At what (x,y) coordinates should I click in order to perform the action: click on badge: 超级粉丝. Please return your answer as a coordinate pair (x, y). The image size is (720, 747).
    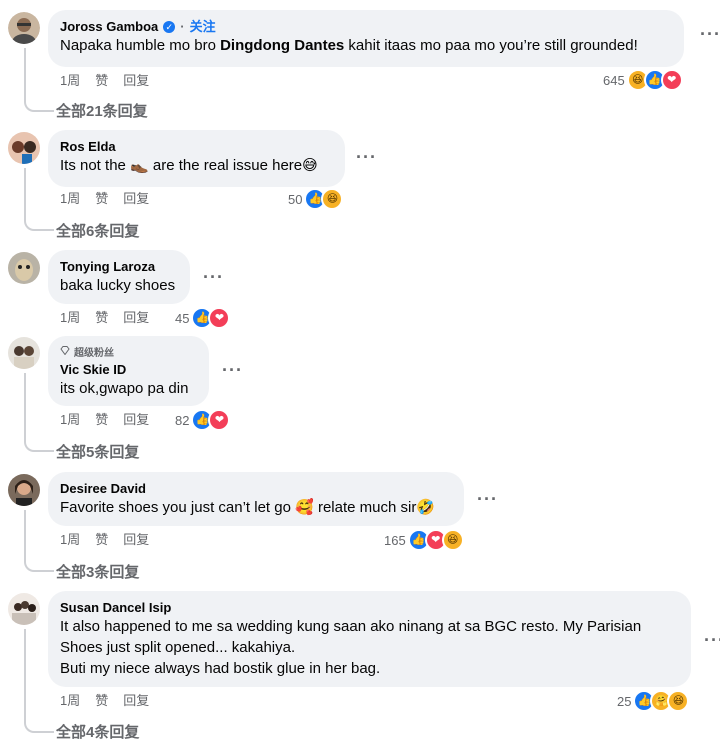
    Looking at the image, I should click on (128, 351).